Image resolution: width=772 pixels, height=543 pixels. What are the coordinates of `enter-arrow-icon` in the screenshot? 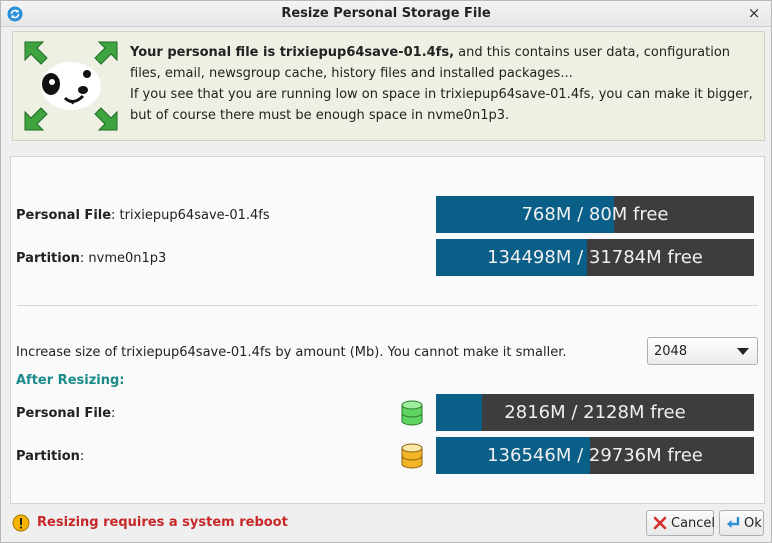 It's located at (733, 522).